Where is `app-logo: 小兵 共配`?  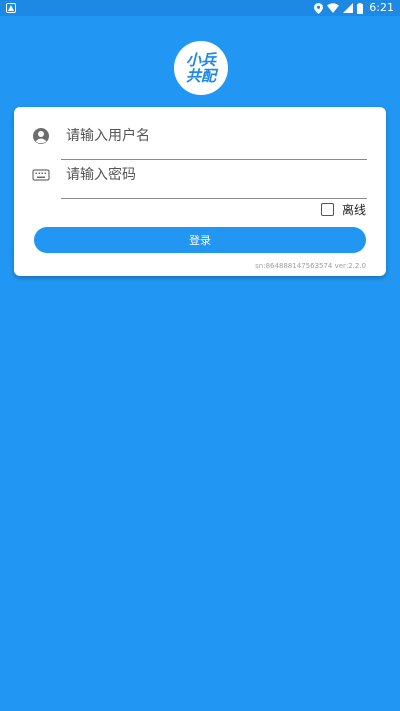 app-logo: 小兵 共配 is located at coordinates (201, 68).